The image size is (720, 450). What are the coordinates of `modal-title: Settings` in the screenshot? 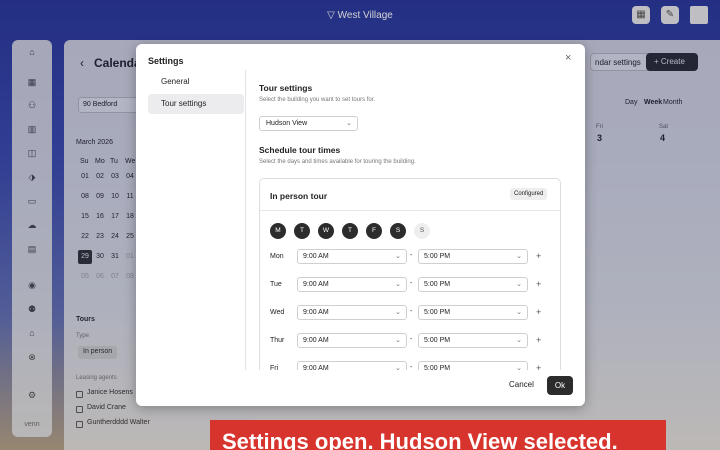 It's located at (166, 61).